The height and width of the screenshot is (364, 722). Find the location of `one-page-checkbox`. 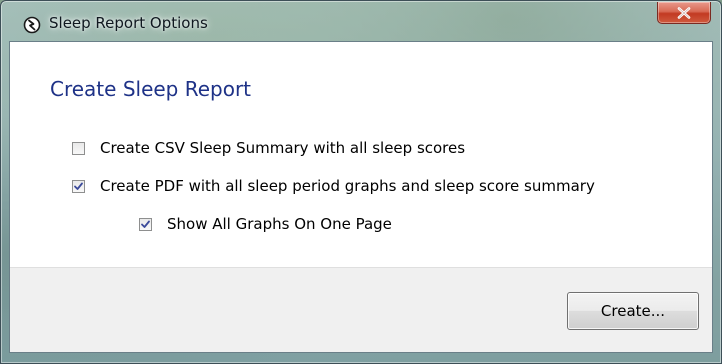

one-page-checkbox is located at coordinates (145, 224).